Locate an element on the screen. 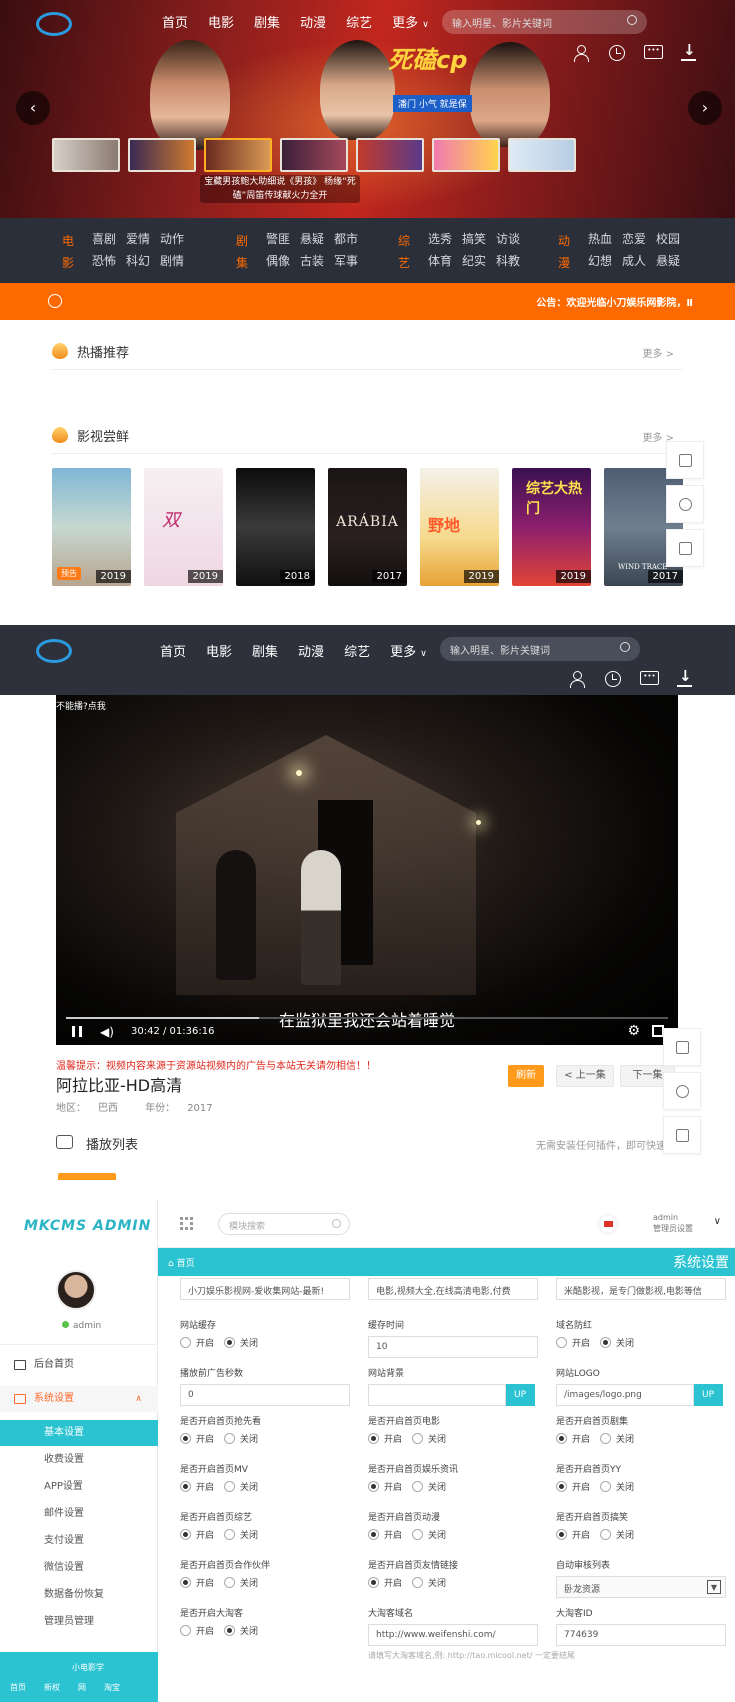 Image resolution: width=735 pixels, height=1702 pixels. text-input: 10 is located at coordinates (453, 1347).